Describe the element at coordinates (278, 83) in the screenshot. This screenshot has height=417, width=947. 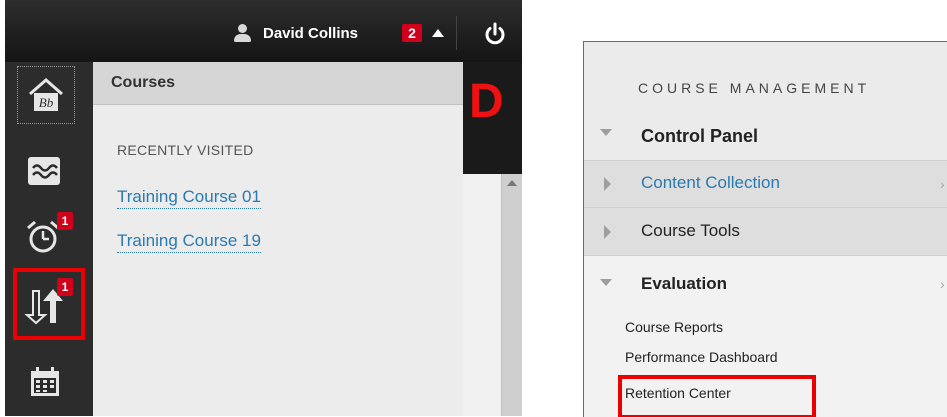
I see `flyout-header: Courses` at that location.